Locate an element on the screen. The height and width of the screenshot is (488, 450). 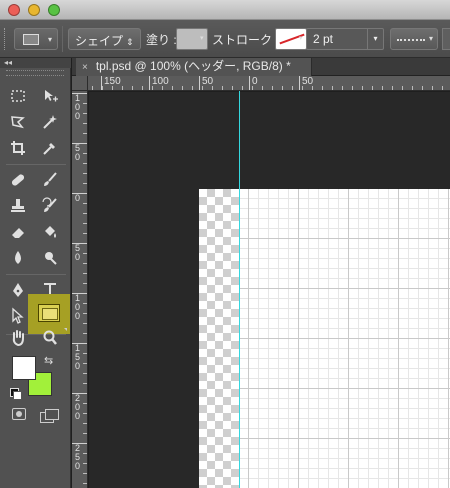
dotted-line-icon is located at coordinates (411, 40).